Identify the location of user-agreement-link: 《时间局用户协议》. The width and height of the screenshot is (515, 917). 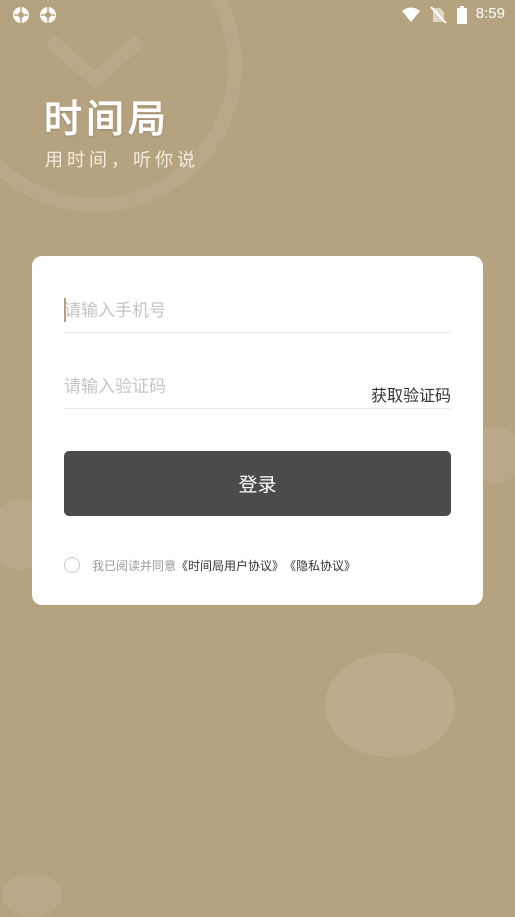
(230, 565).